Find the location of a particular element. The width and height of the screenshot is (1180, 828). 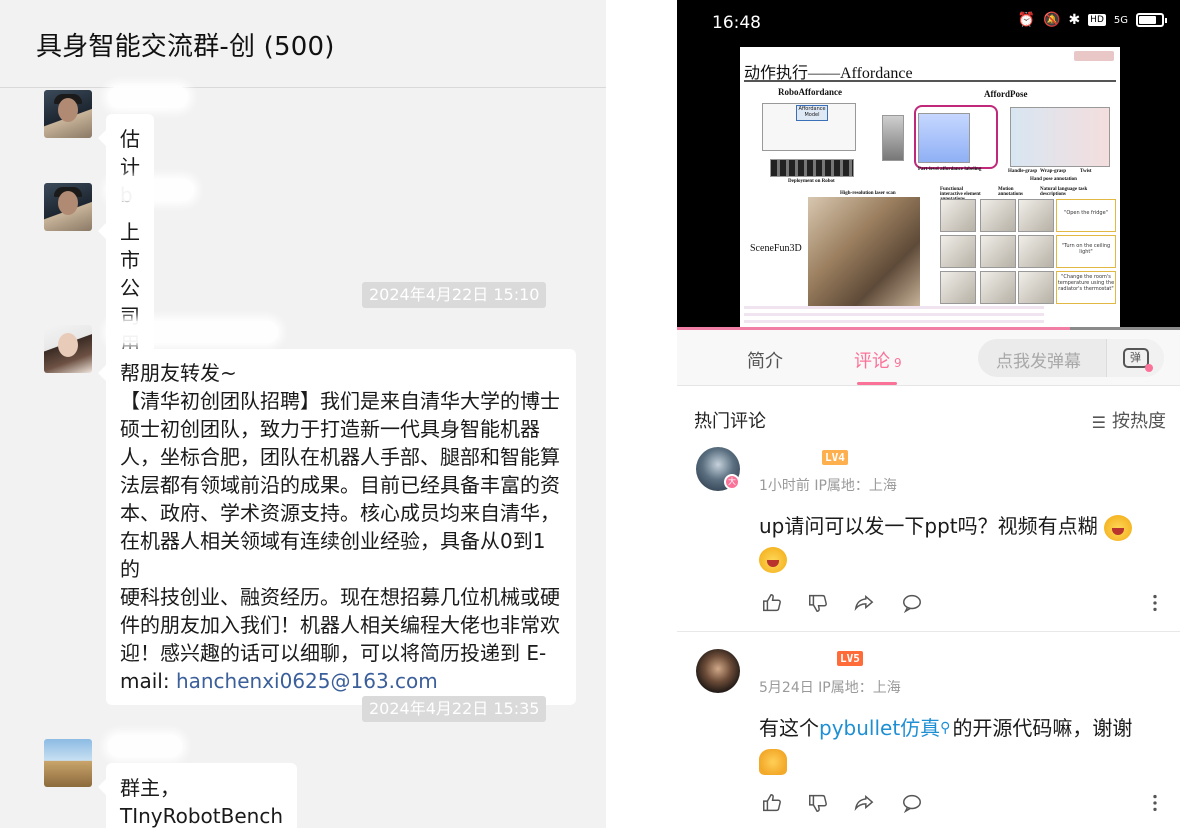

sort-label: 按热度 is located at coordinates (1139, 421).